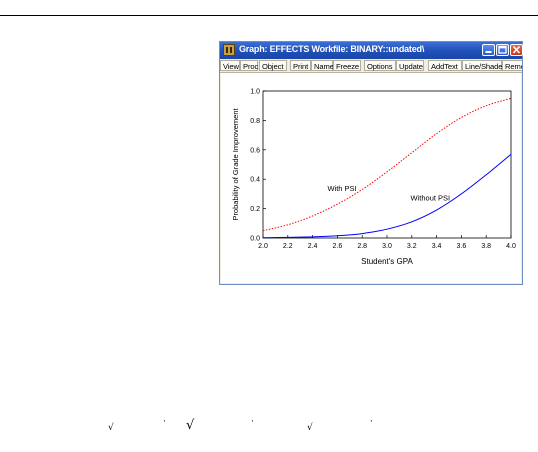 The image size is (538, 452). What do you see at coordinates (362, 246) in the screenshot?
I see `x-tick-label: 2.8` at bounding box center [362, 246].